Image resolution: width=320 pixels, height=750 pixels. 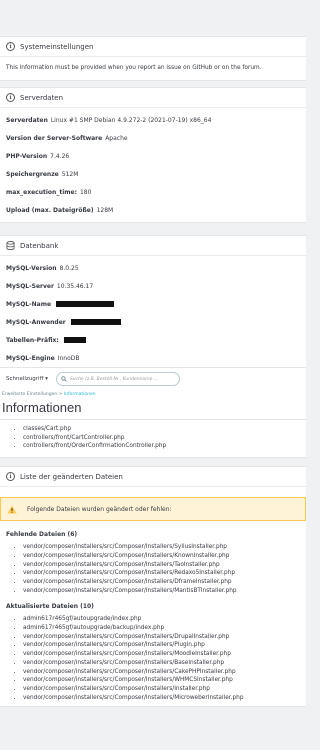 What do you see at coordinates (27, 379) in the screenshot?
I see `quick-access-dropdown: Schnellzugriff ▾` at bounding box center [27, 379].